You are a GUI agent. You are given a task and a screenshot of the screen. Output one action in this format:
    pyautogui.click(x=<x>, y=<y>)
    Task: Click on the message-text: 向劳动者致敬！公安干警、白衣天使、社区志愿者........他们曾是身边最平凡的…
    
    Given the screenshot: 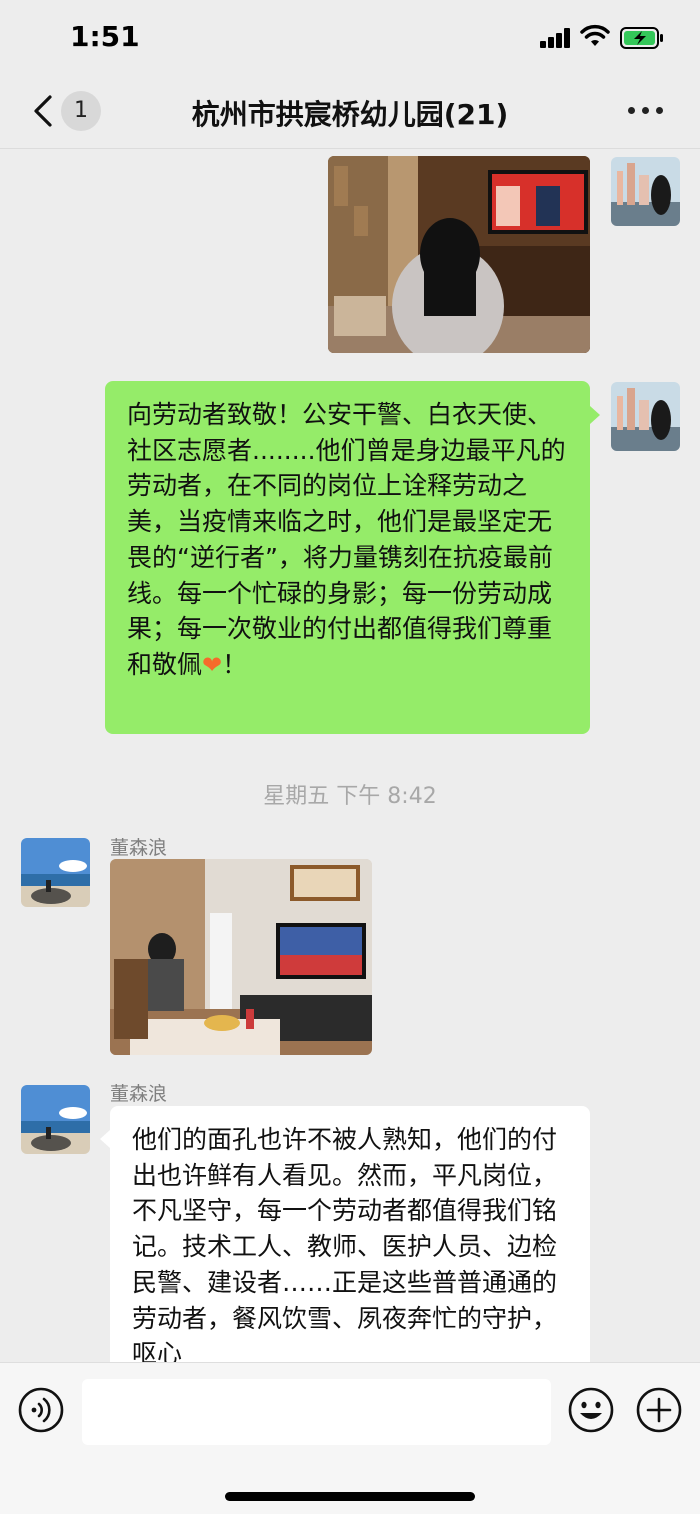 What is the action you would take?
    pyautogui.click(x=346, y=539)
    